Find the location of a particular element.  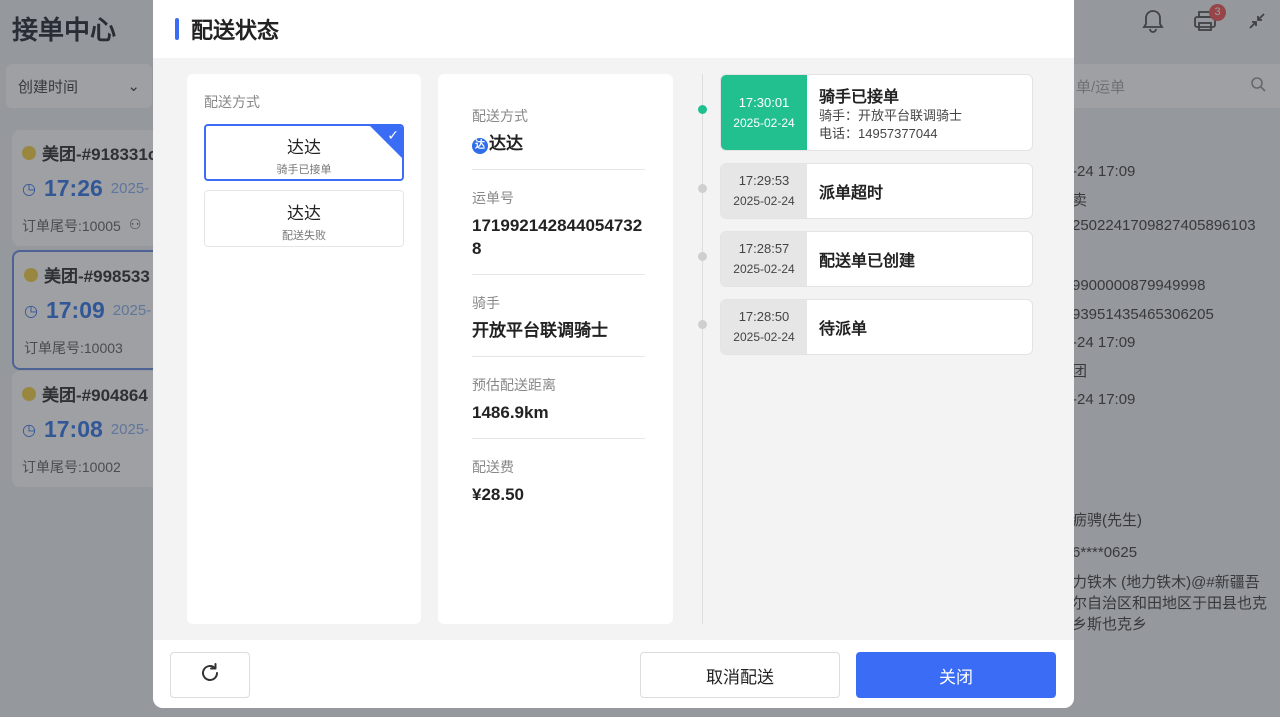

timeline-dot-active is located at coordinates (702, 109).